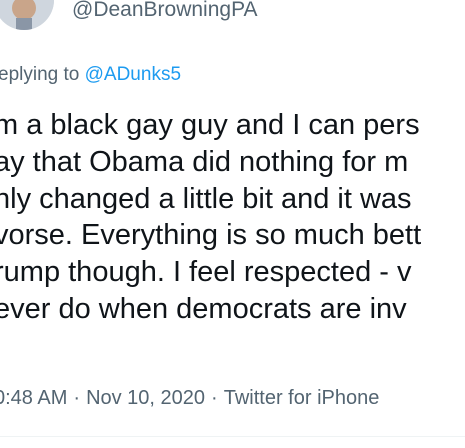 Image resolution: width=465 pixels, height=448 pixels. Describe the element at coordinates (206, 198) in the screenshot. I see `tweet-text-line: nly changed a little bit and it was` at that location.